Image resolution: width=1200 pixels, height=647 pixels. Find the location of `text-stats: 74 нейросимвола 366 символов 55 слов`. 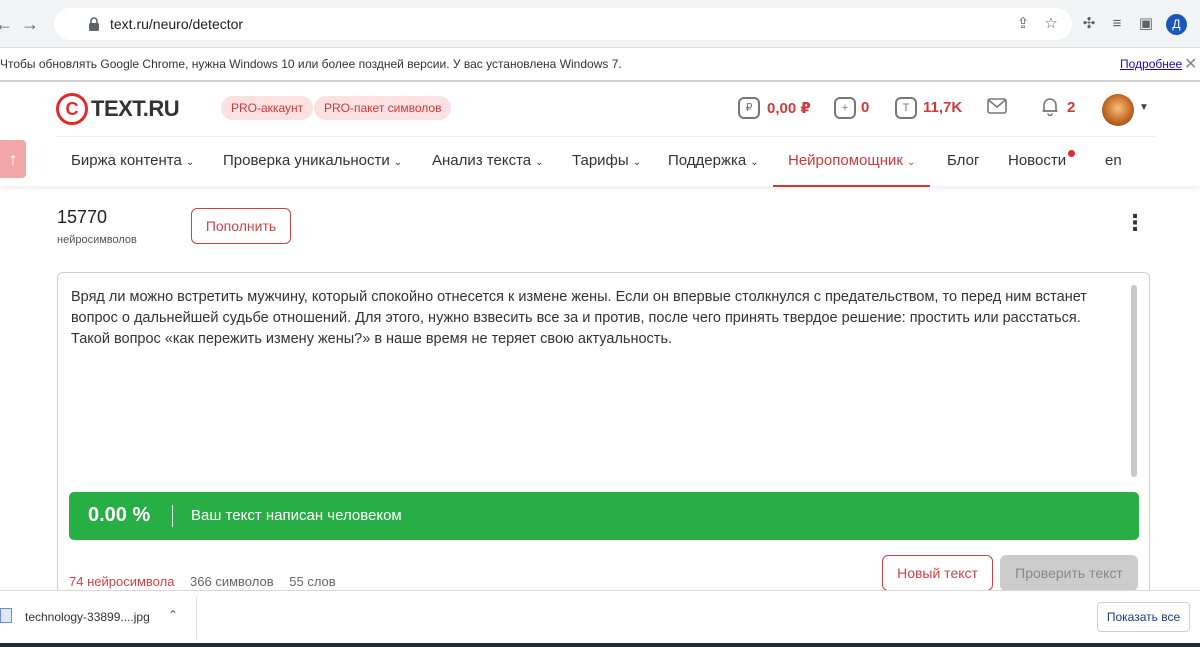

text-stats: 74 нейросимвола 366 символов 55 слов is located at coordinates (202, 581).